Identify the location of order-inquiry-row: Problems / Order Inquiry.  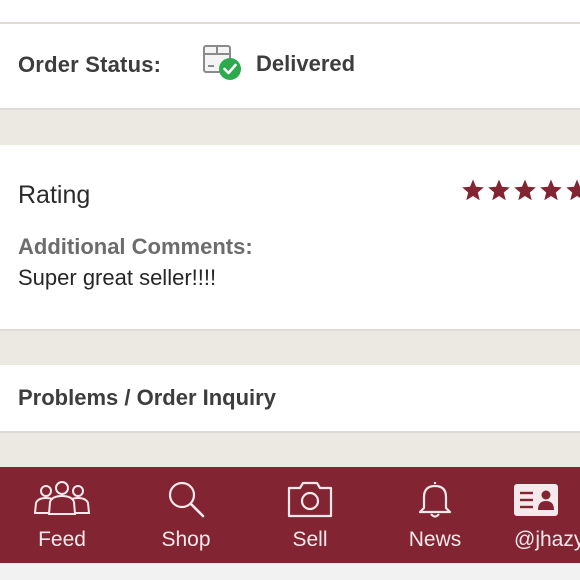
(290, 399).